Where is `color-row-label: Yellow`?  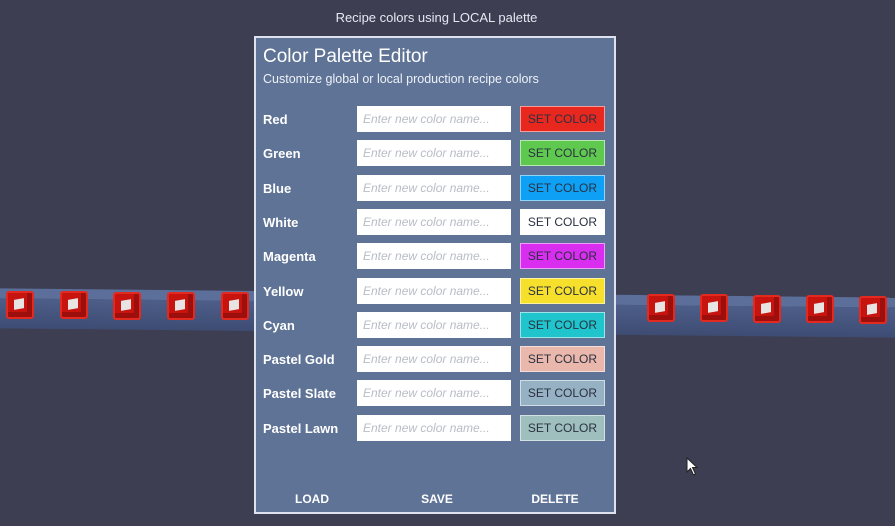 color-row-label: Yellow is located at coordinates (283, 291).